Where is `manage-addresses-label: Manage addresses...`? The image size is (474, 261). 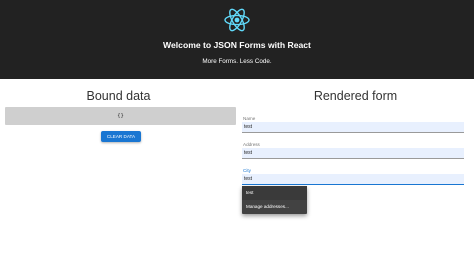 manage-addresses-label: Manage addresses... is located at coordinates (267, 206).